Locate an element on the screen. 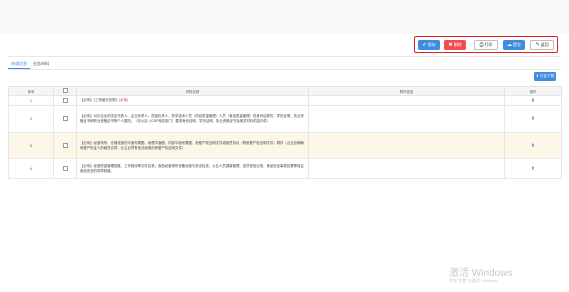 The height and width of the screenshot is (292, 569). print-button-label: 打印 is located at coordinates (488, 44).